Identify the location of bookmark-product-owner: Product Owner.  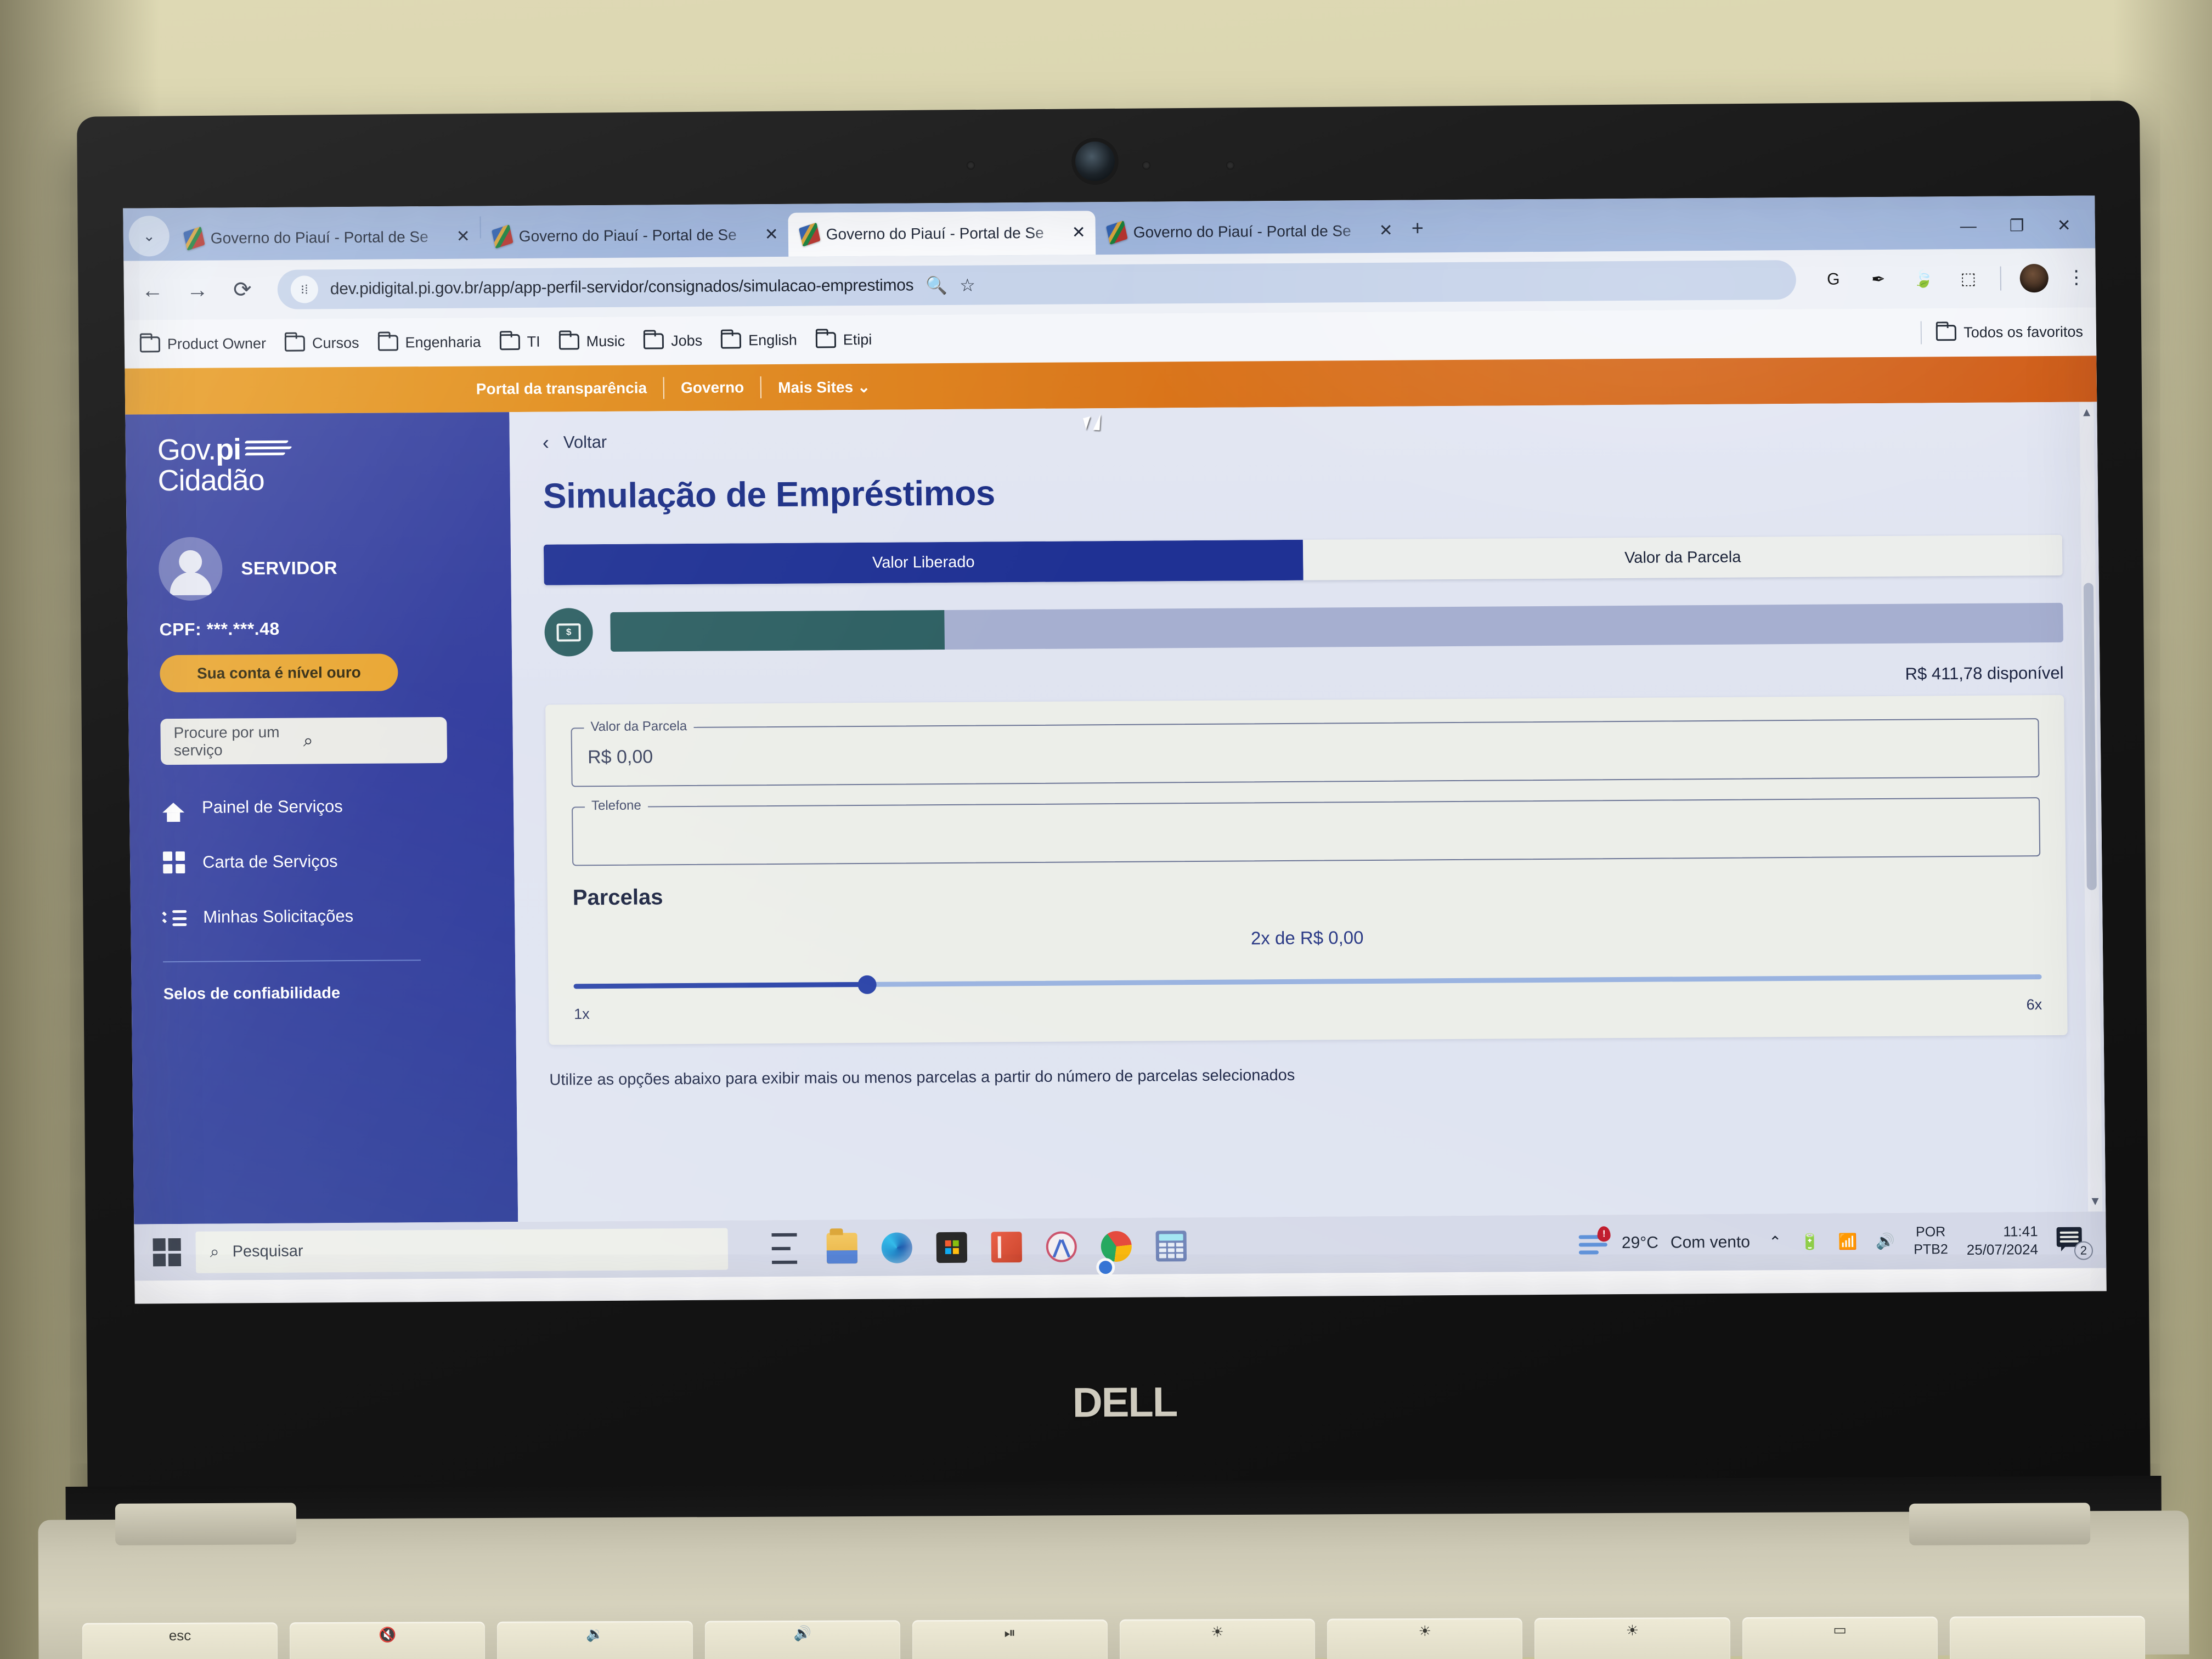
(203, 344).